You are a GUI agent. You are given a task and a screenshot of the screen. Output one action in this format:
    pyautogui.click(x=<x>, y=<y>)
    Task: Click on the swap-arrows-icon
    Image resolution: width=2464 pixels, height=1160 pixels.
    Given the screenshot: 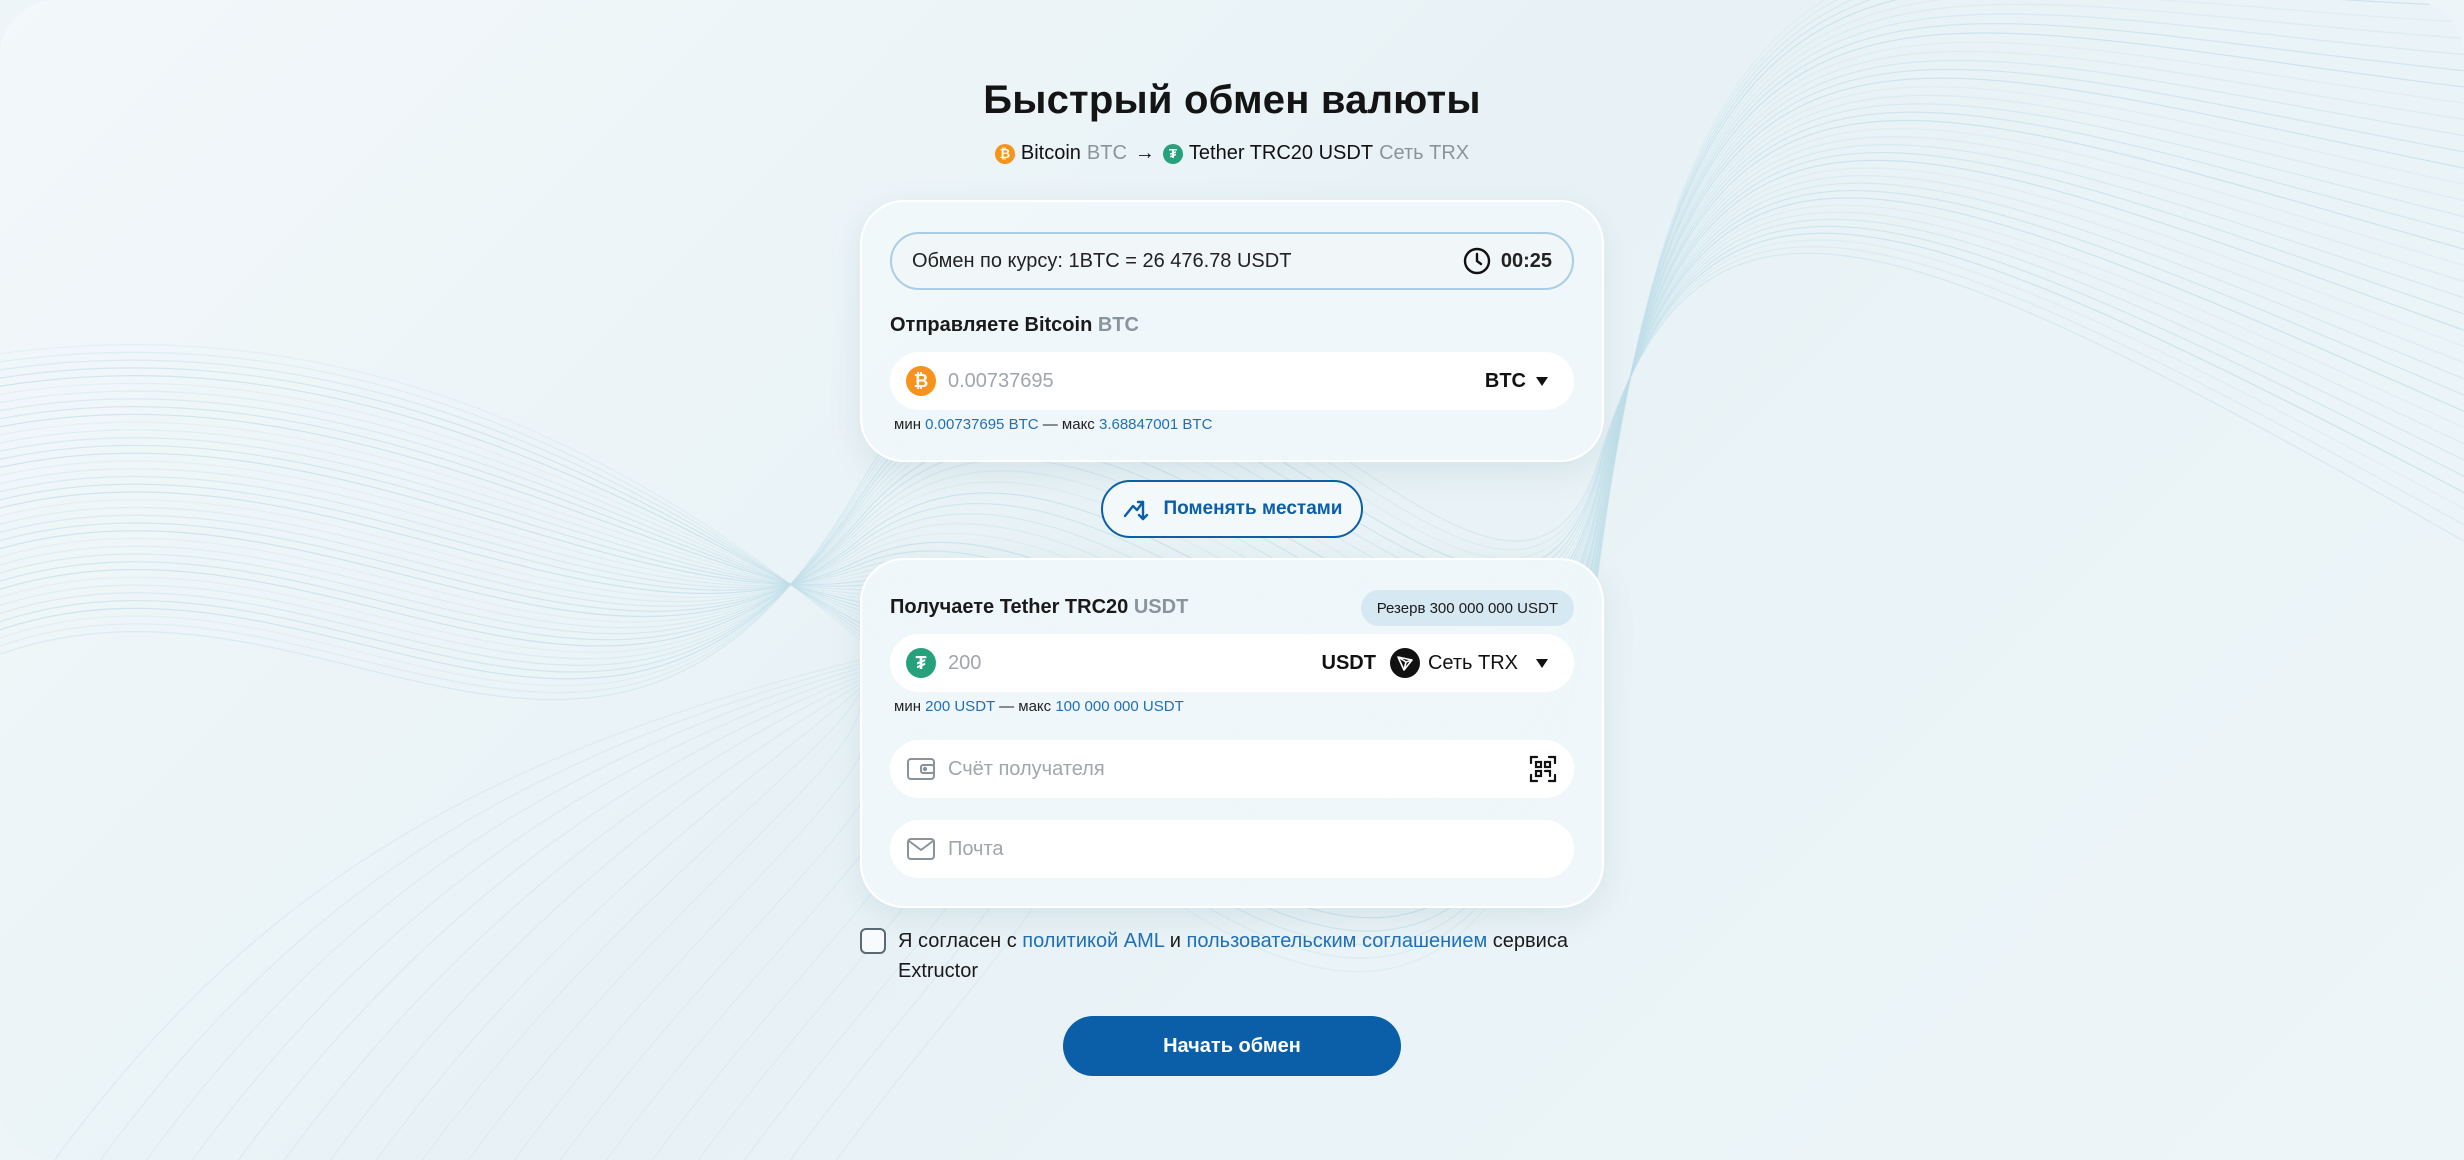 What is the action you would take?
    pyautogui.click(x=1136, y=509)
    